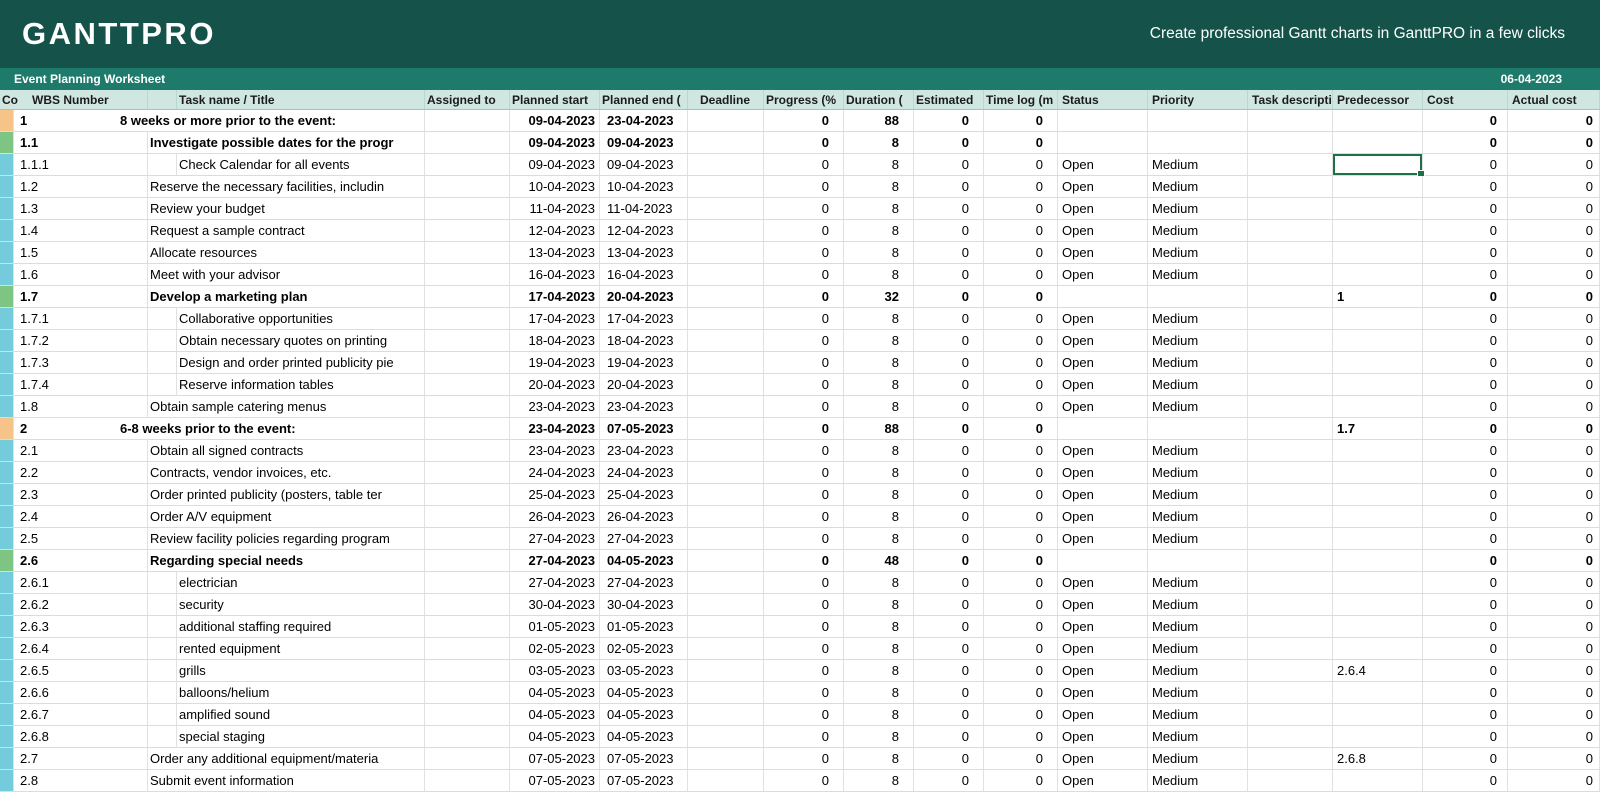  What do you see at coordinates (1378, 428) in the screenshot?
I see `cell-predecessor: 1.7` at bounding box center [1378, 428].